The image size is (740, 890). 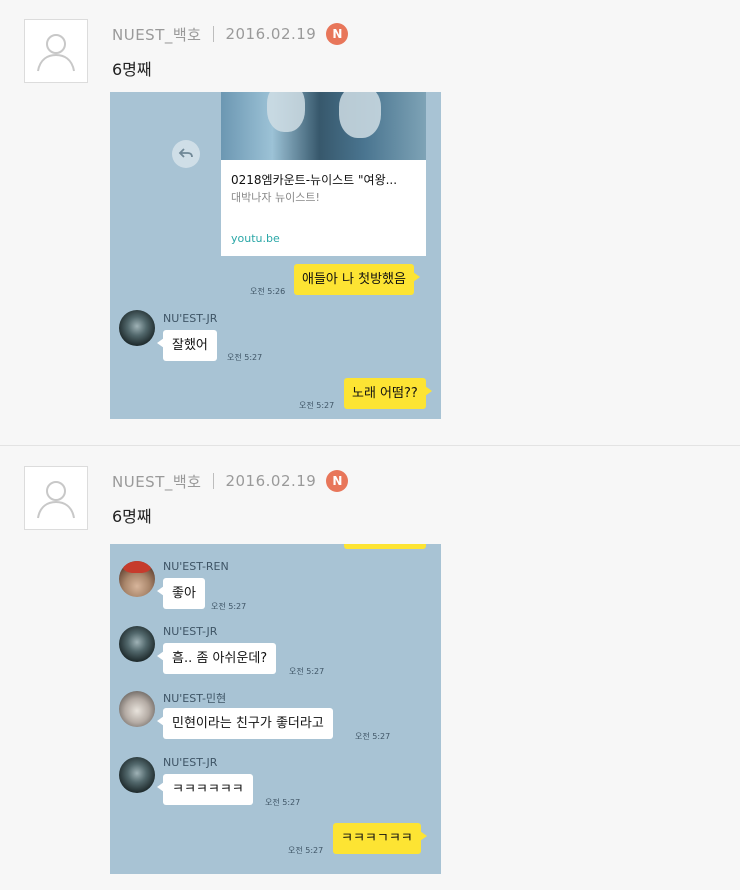 What do you see at coordinates (323, 126) in the screenshot?
I see `link-thumbnail` at bounding box center [323, 126].